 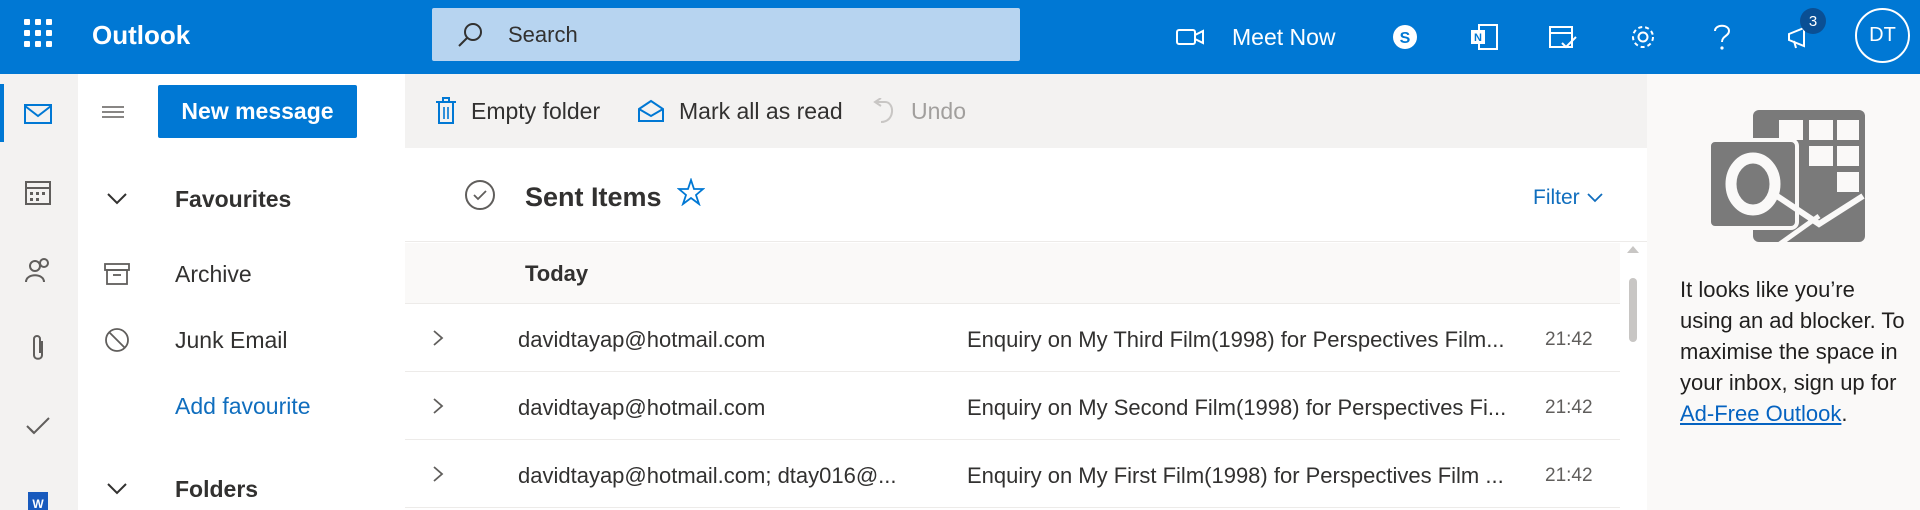 What do you see at coordinates (1633, 249) in the screenshot?
I see `scroll-up-arrow-icon` at bounding box center [1633, 249].